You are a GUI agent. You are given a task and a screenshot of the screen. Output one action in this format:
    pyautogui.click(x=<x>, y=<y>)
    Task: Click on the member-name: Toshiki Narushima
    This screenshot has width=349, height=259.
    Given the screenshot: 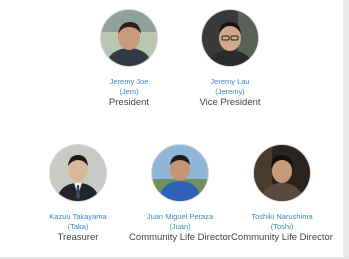 What is the action you would take?
    pyautogui.click(x=282, y=216)
    